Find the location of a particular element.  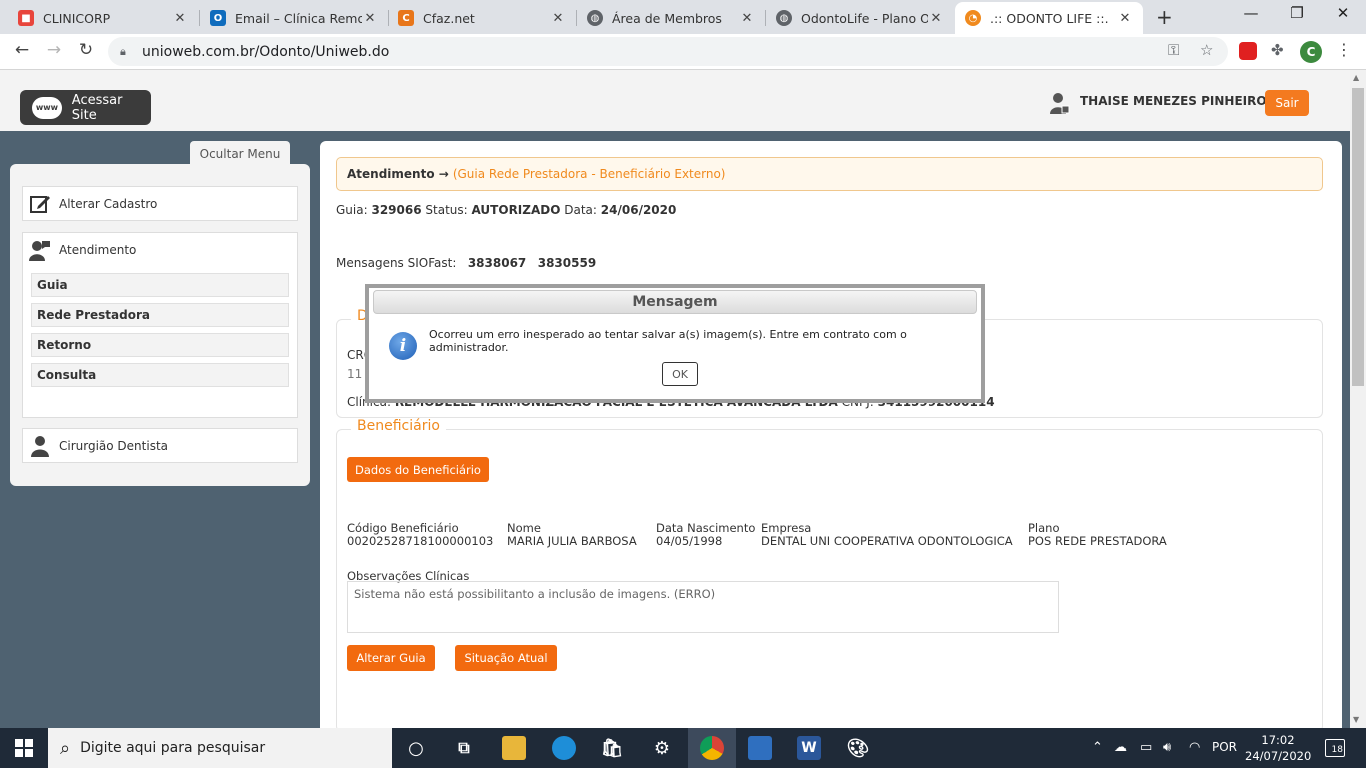

date-label: Data: is located at coordinates (580, 210).